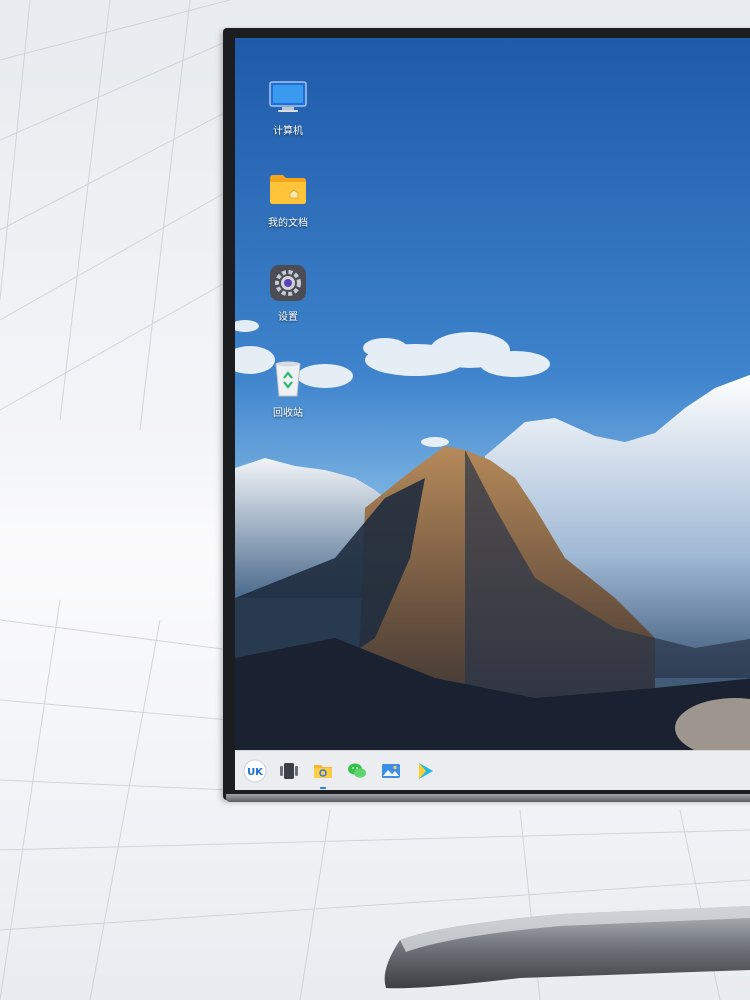 This screenshot has width=750, height=1000. What do you see at coordinates (288, 413) in the screenshot?
I see `desktop-icon-label: 回收站` at bounding box center [288, 413].